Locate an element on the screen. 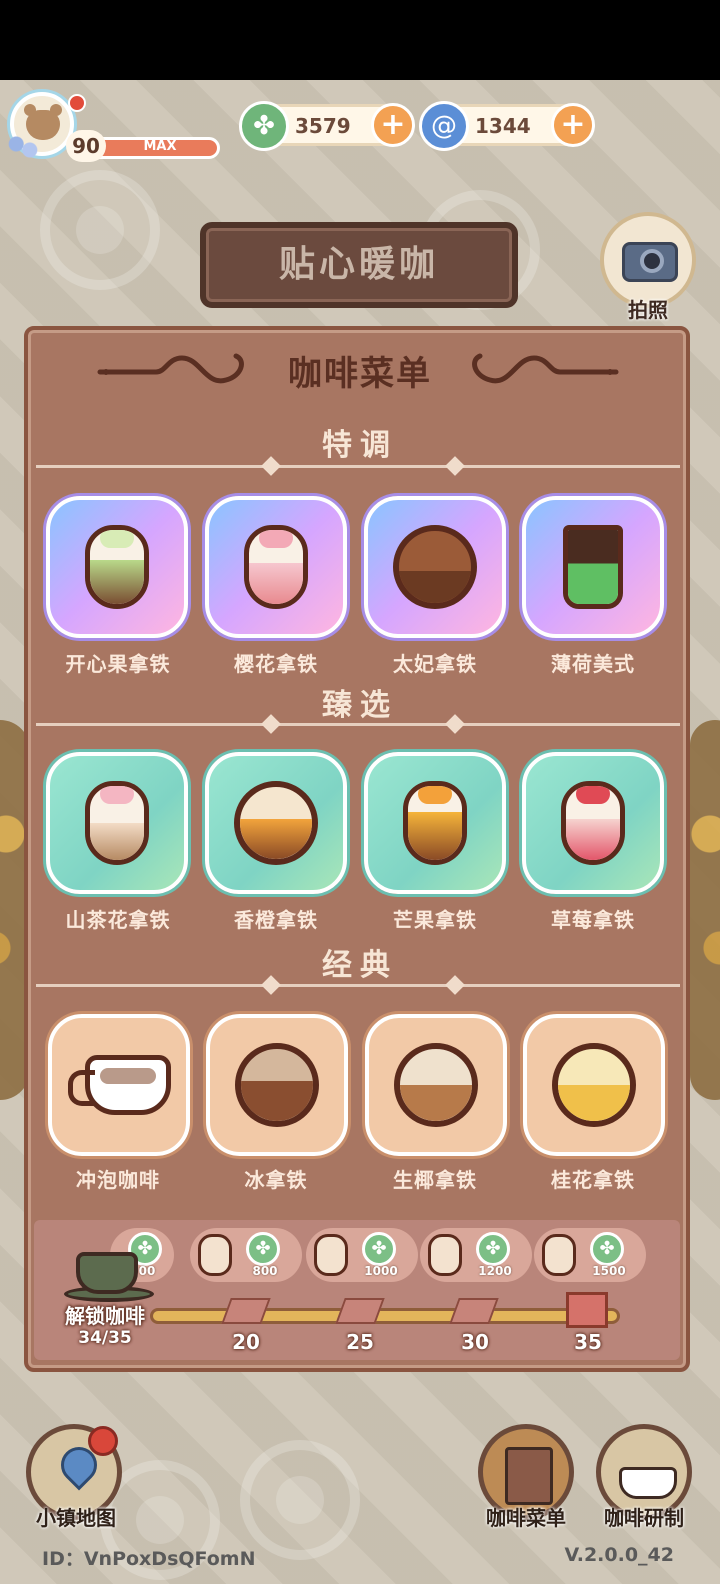 Image resolution: width=720 pixels, height=1584 pixels. leaf-currency-value: 3579 is located at coordinates (323, 126).